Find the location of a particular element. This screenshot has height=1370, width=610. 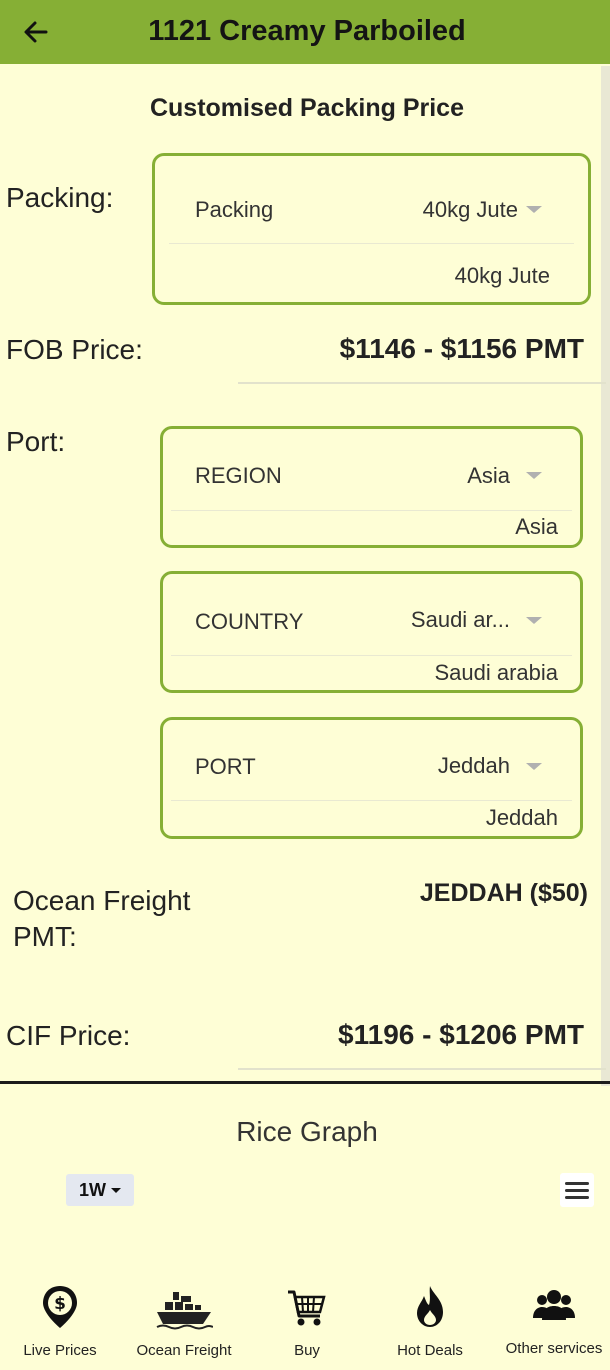

country-select-label: COUNTRY is located at coordinates (249, 621).